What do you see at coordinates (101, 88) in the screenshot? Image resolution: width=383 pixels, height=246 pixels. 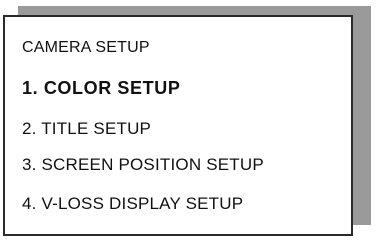 I see `menu-item-color-setup: 1. COLOR SETUP` at bounding box center [101, 88].